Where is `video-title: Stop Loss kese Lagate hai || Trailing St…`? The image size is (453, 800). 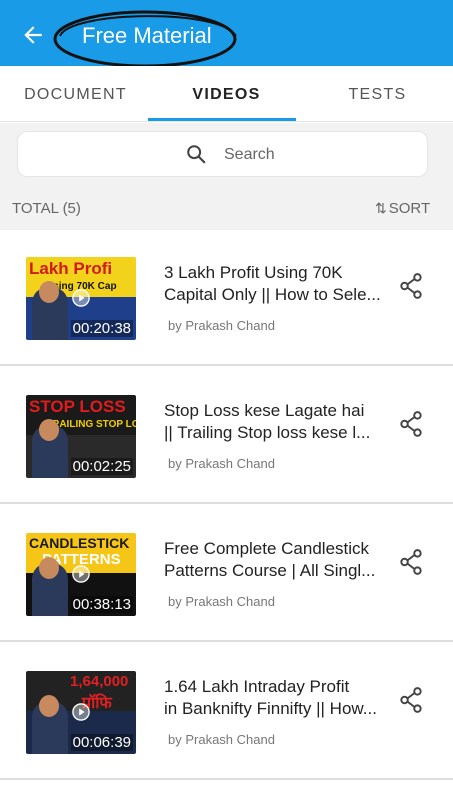 video-title: Stop Loss kese Lagate hai || Trailing St… is located at coordinates (276, 422).